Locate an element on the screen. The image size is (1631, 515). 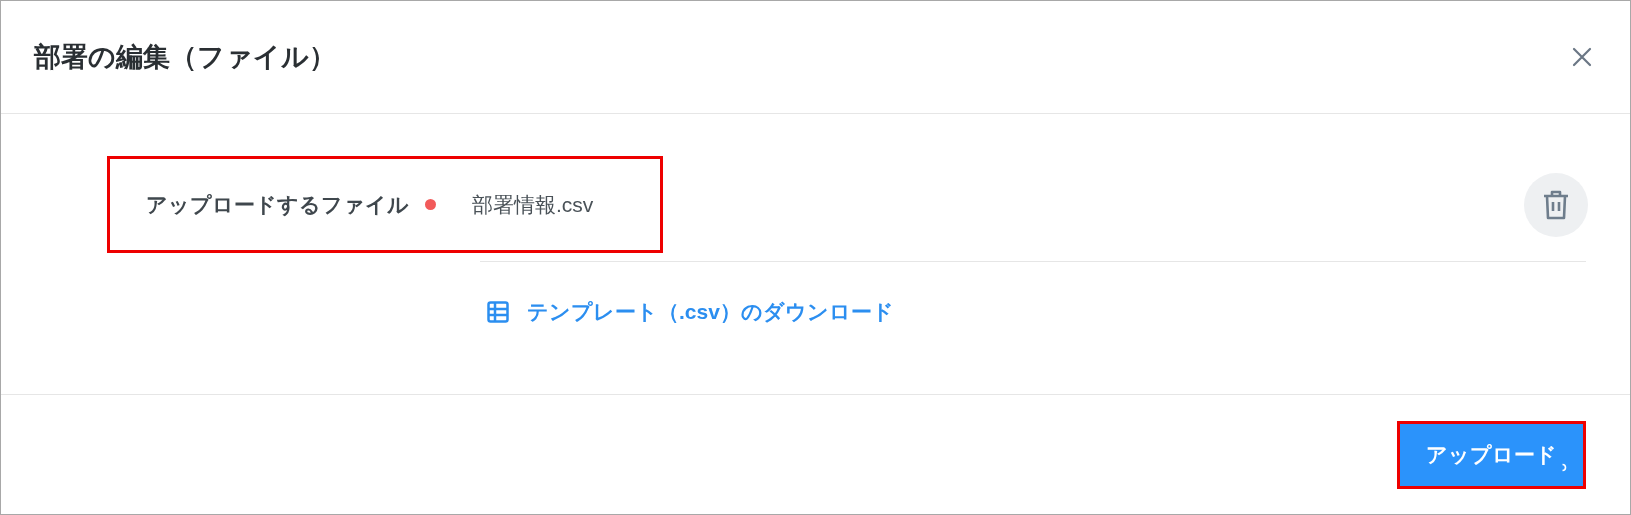
upload-button: アップロード is located at coordinates (1491, 454).